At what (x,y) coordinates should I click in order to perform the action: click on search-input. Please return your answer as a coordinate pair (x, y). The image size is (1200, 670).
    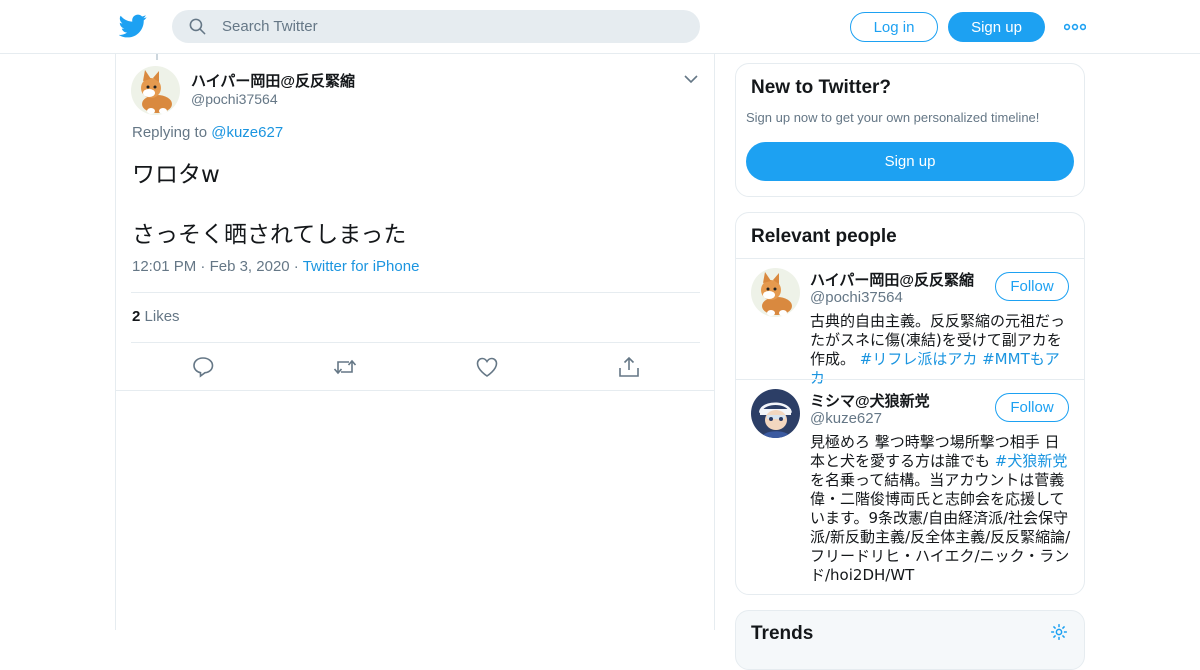
    Looking at the image, I should click on (442, 26).